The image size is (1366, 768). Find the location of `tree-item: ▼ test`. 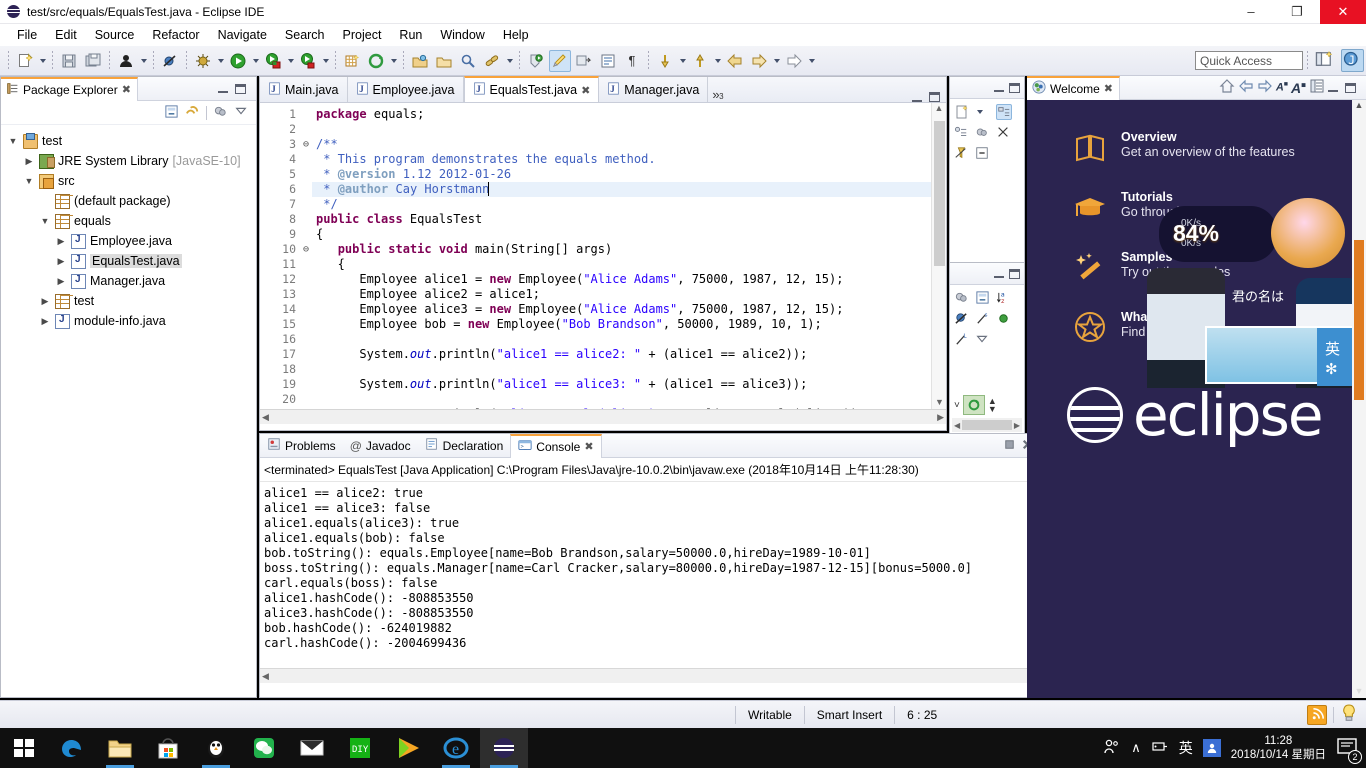

tree-item: ▼ test is located at coordinates (131, 141).